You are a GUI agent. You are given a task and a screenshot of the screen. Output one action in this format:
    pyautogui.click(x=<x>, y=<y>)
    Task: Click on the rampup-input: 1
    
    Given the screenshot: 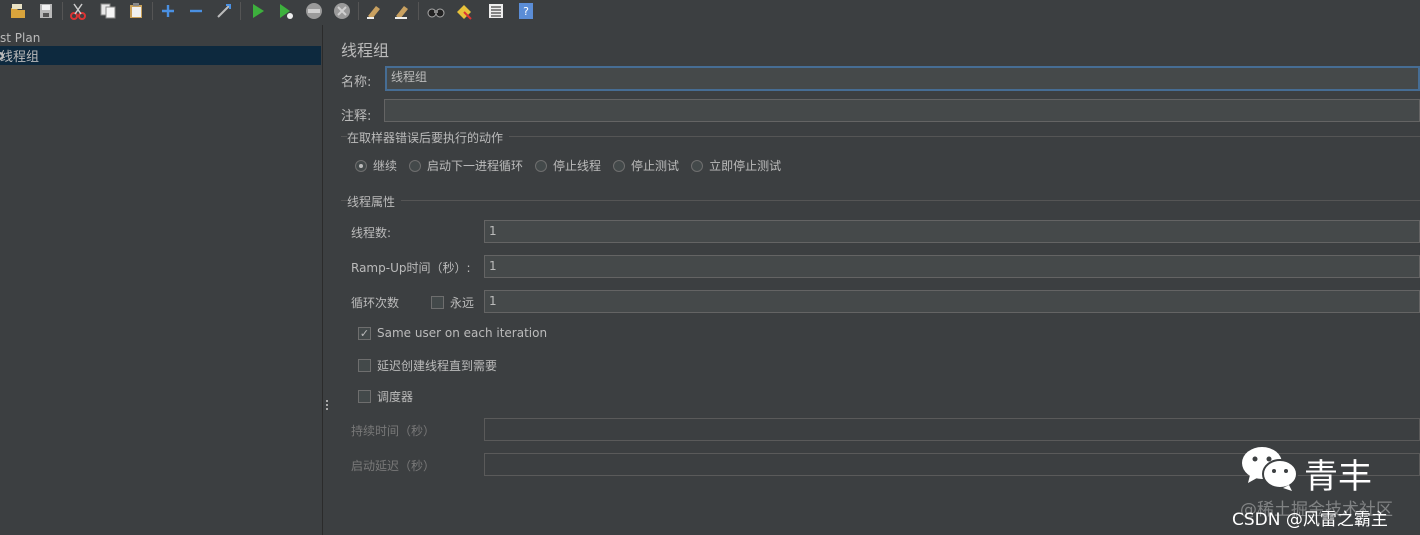 What is the action you would take?
    pyautogui.click(x=952, y=266)
    